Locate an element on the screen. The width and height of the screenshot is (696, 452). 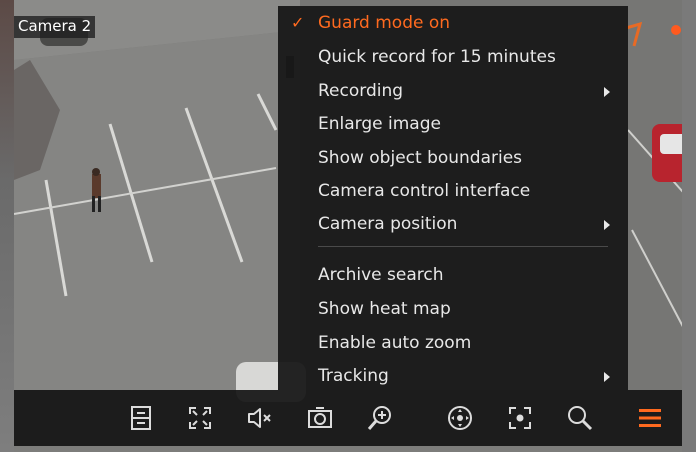
menu-item-show-object-boundaries: Show object boundaries is located at coordinates (453, 158).